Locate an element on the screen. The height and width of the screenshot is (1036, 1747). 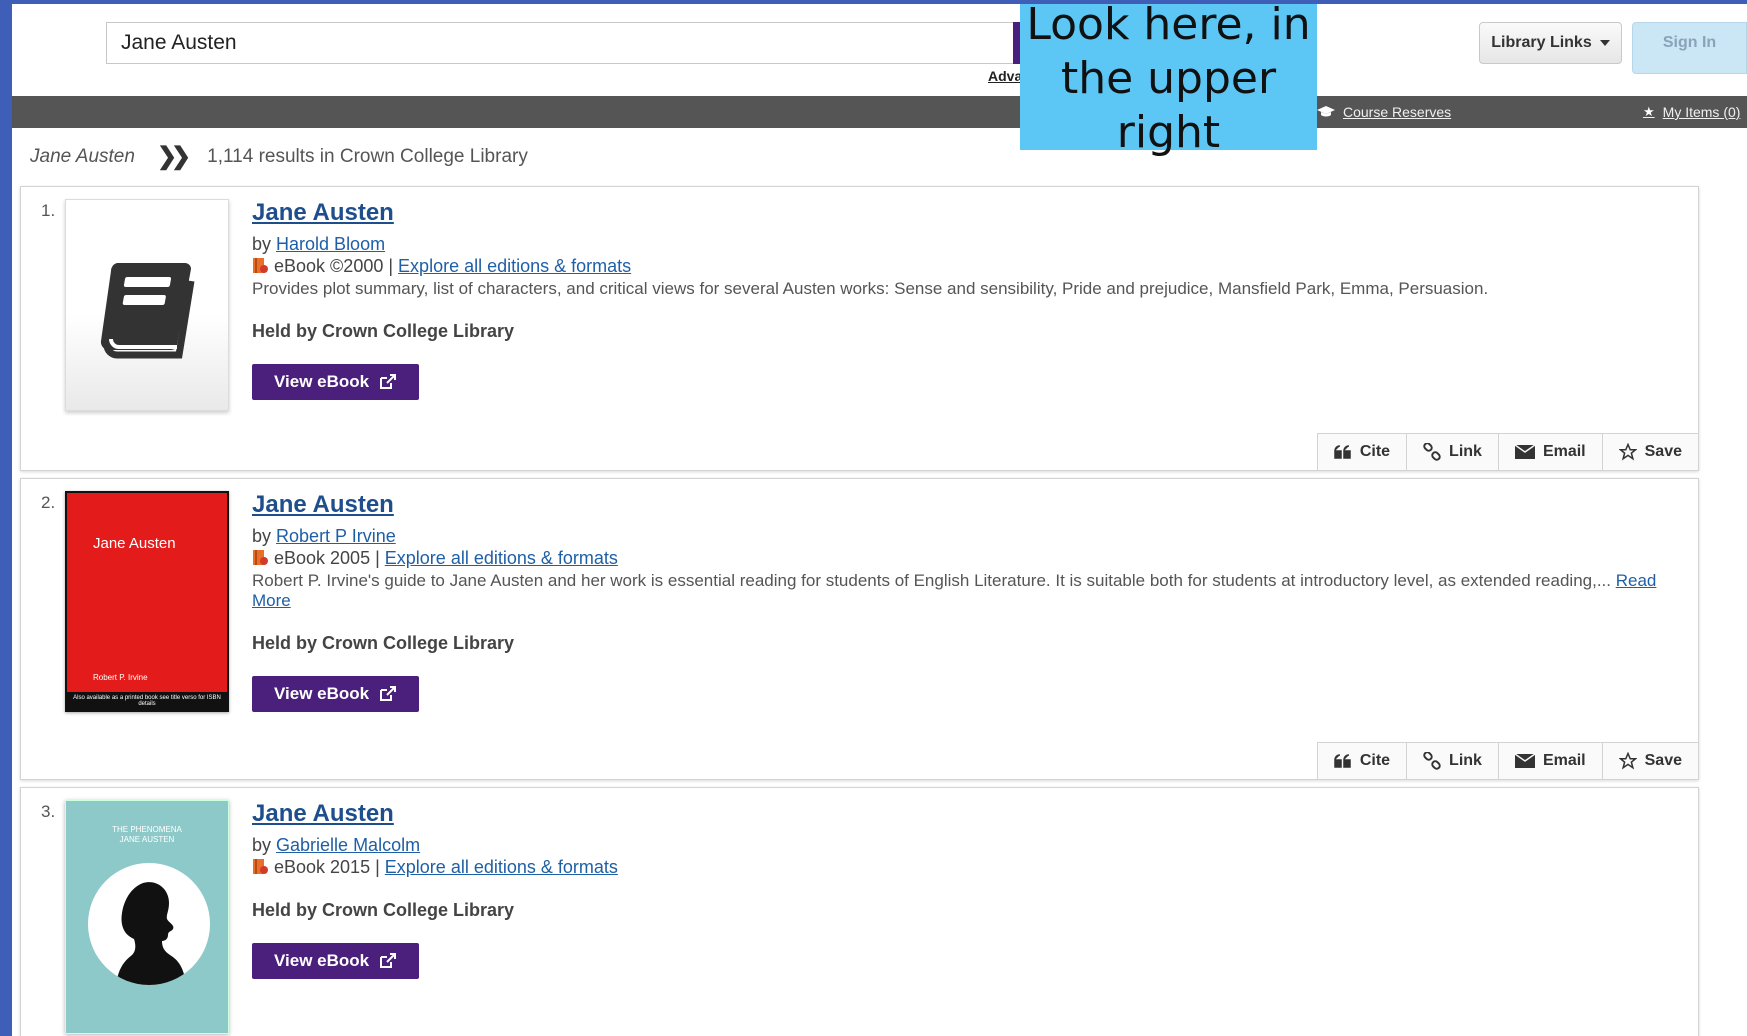
site-header: Advan Library Links Sign In is located at coordinates (879, 50).